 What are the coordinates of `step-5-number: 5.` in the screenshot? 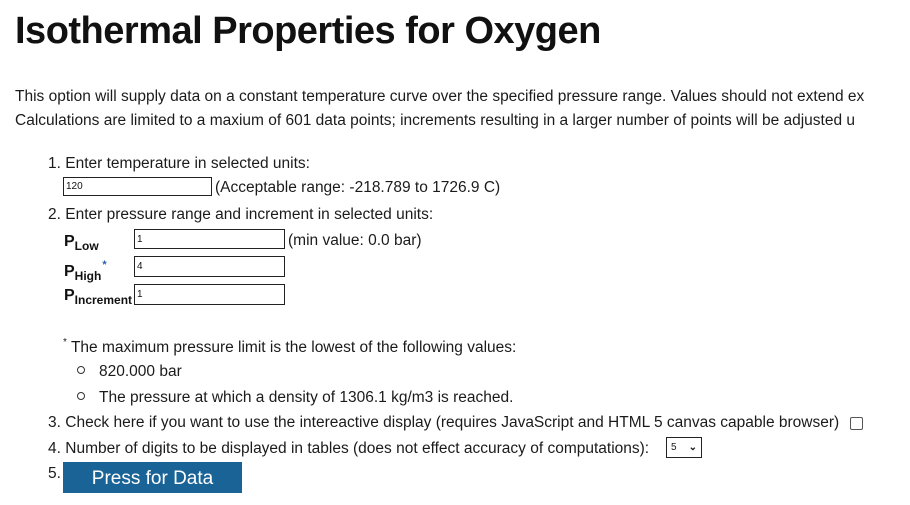 It's located at (54, 473).